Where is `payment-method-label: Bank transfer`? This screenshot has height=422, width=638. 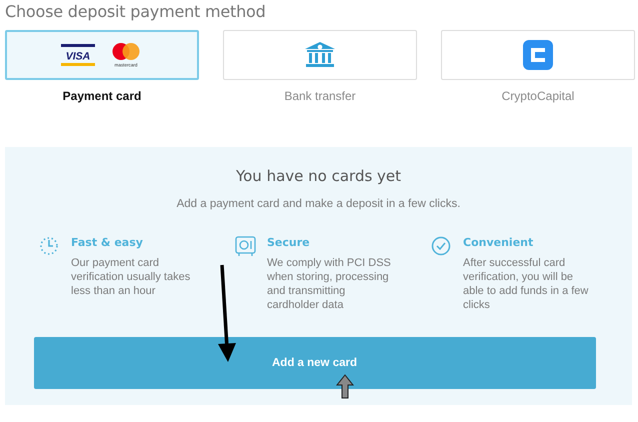
payment-method-label: Bank transfer is located at coordinates (320, 96).